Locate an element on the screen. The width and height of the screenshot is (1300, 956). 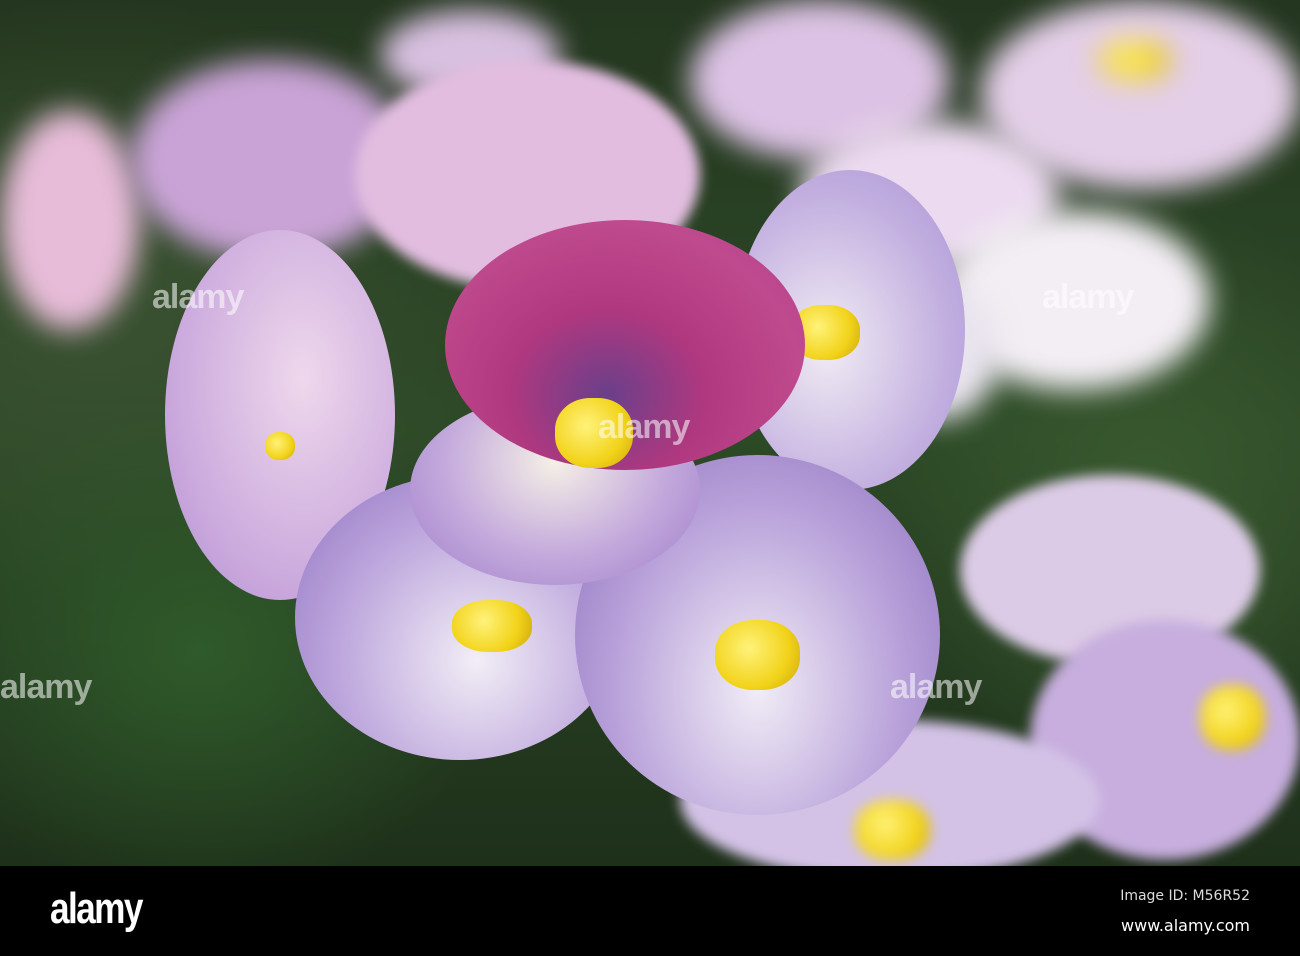
footer-bar: alamy Image ID: M56R52 www.alamy.com is located at coordinates (650, 911).